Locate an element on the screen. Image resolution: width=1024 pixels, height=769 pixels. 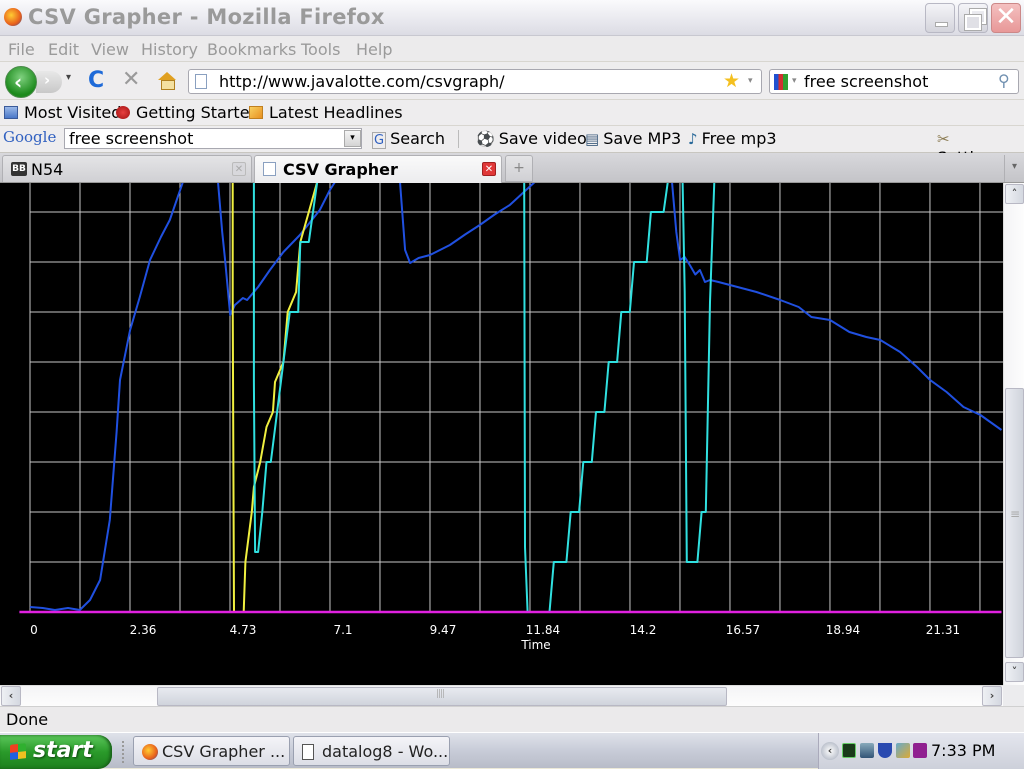
forward-button: › is located at coordinates (49, 82).